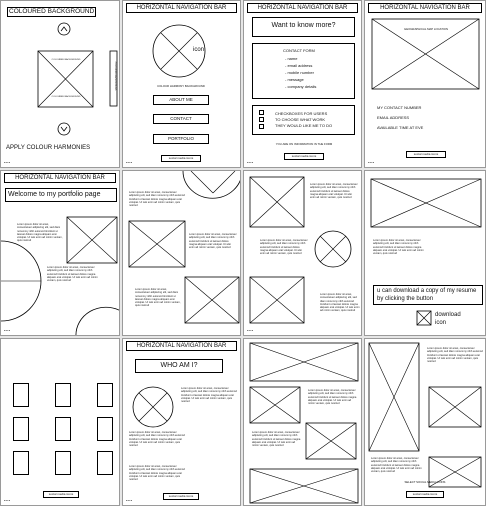 This screenshot has width=486, height=506. I want to click on contact-line: MY CONTACT NUMBER, so click(399, 107).